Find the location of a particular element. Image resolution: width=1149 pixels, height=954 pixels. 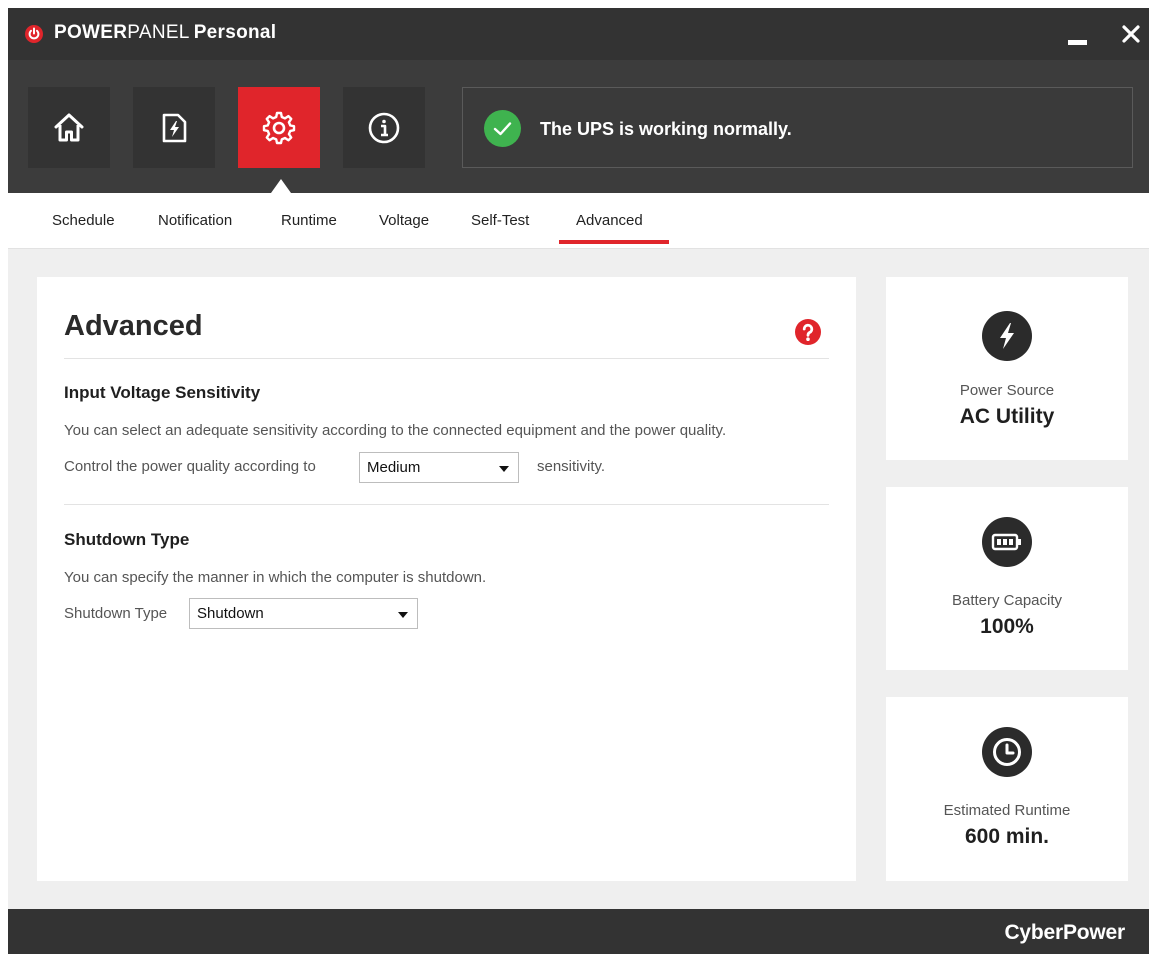

app-title: POWERPANEL Personal is located at coordinates (165, 33).